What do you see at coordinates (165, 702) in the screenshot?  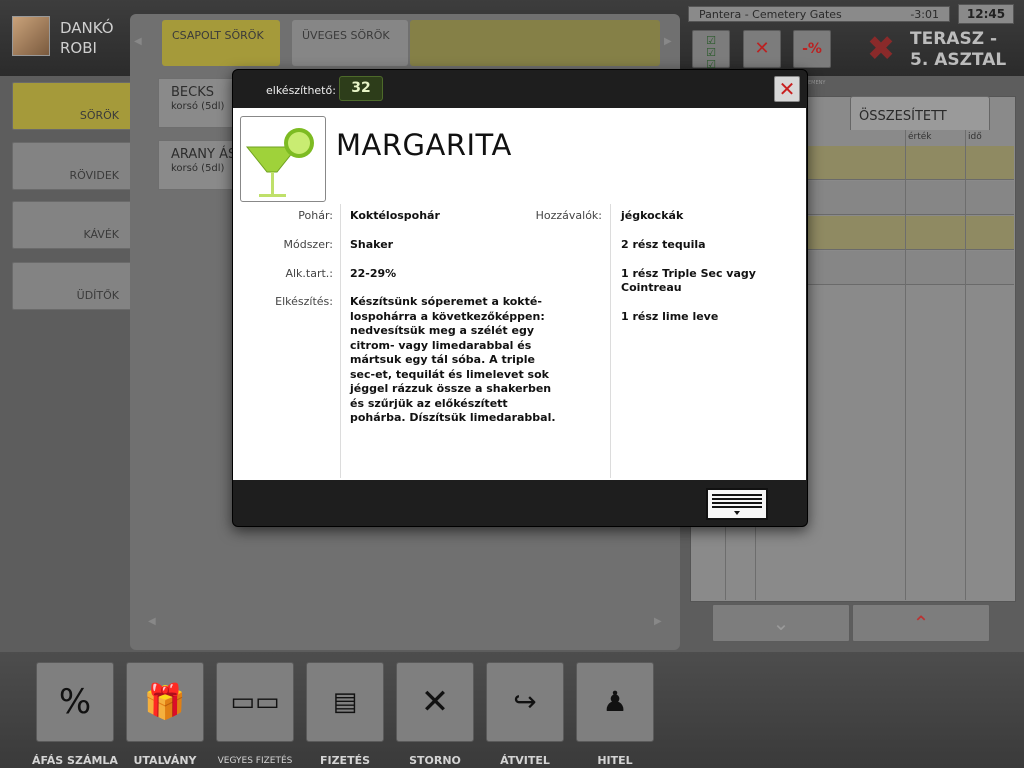 I see `gift-icon: 🎁` at bounding box center [165, 702].